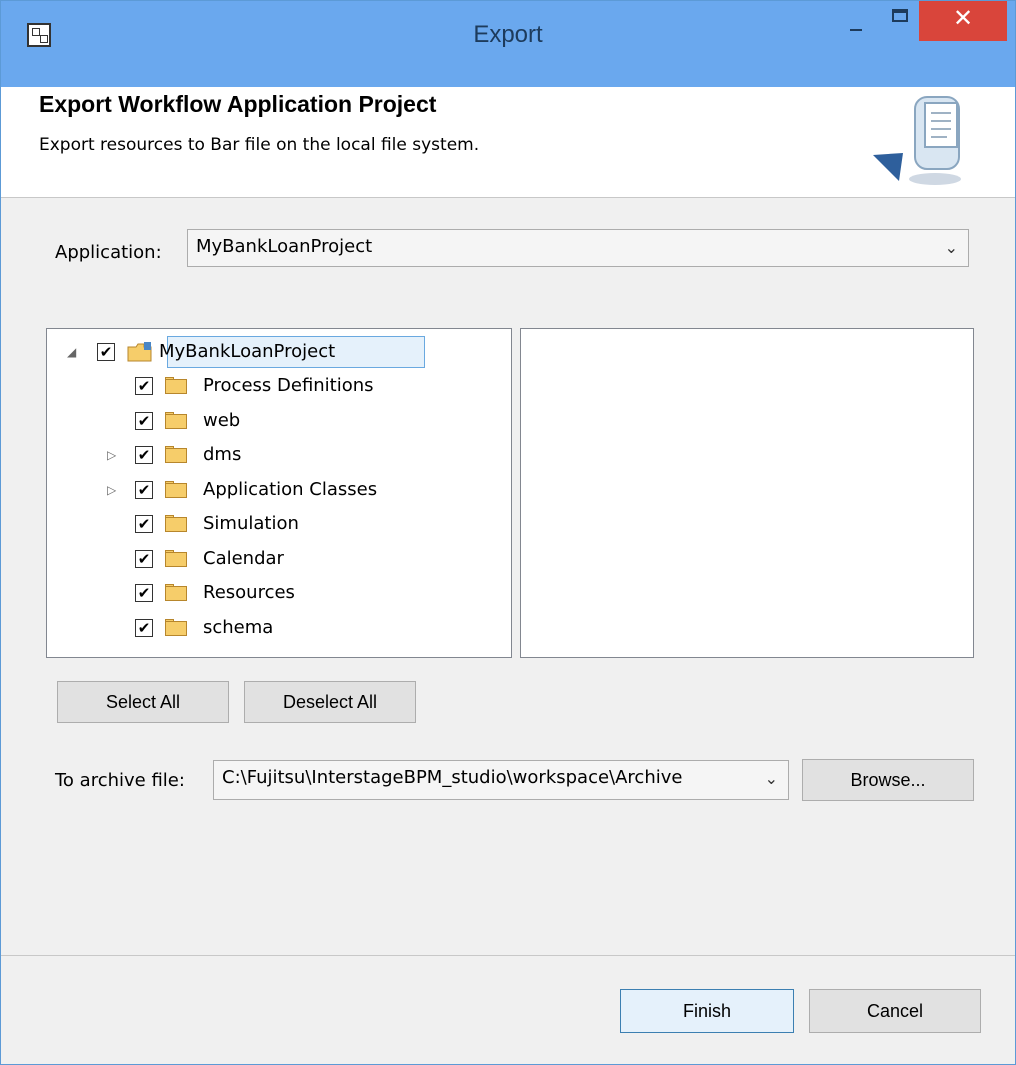 This screenshot has width=1016, height=1065. I want to click on tree-root-label: MyBankLoanProject, so click(247, 351).